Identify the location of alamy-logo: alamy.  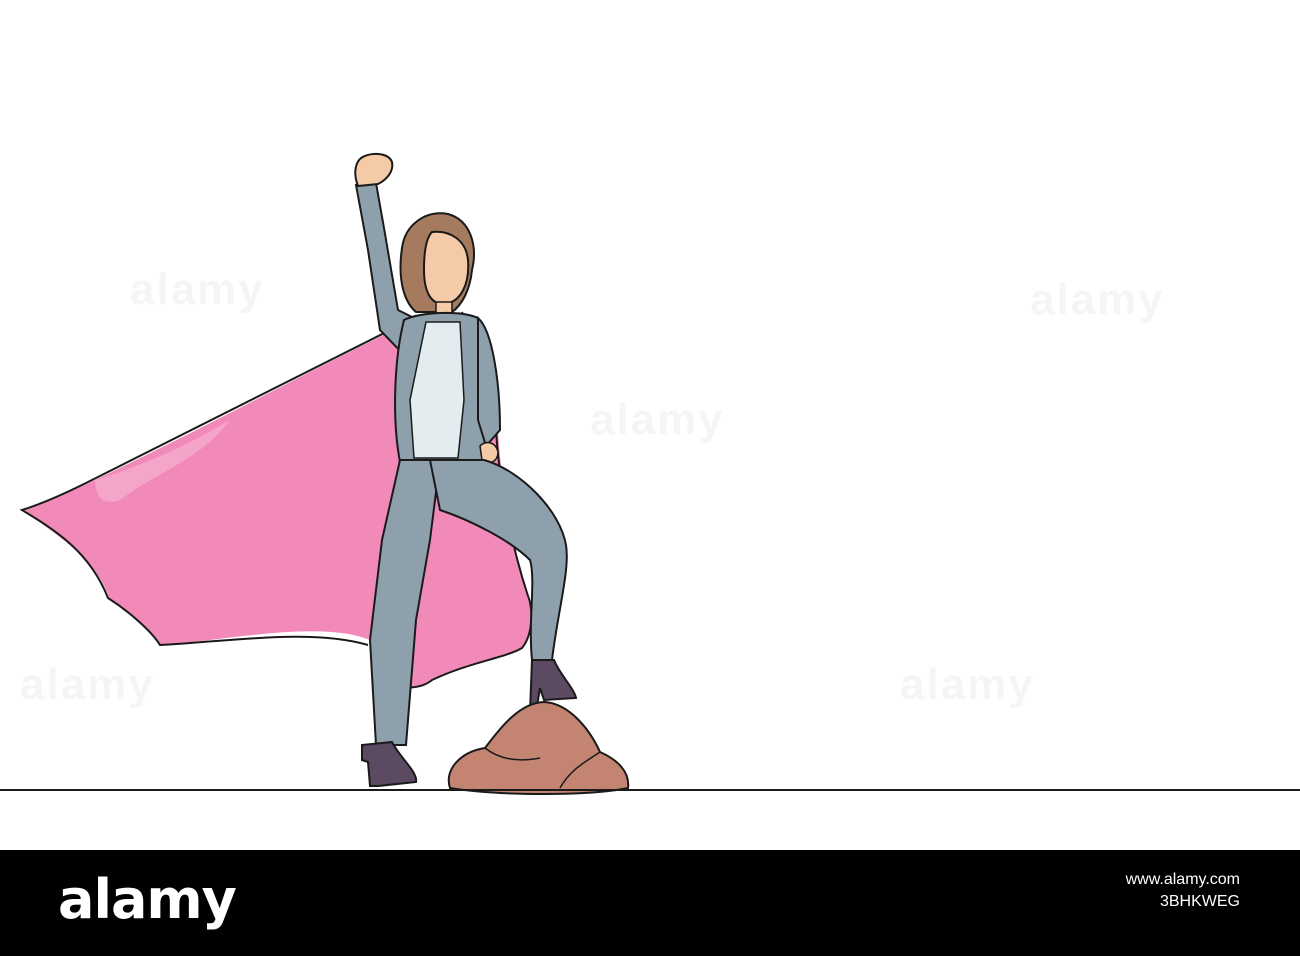
(147, 899).